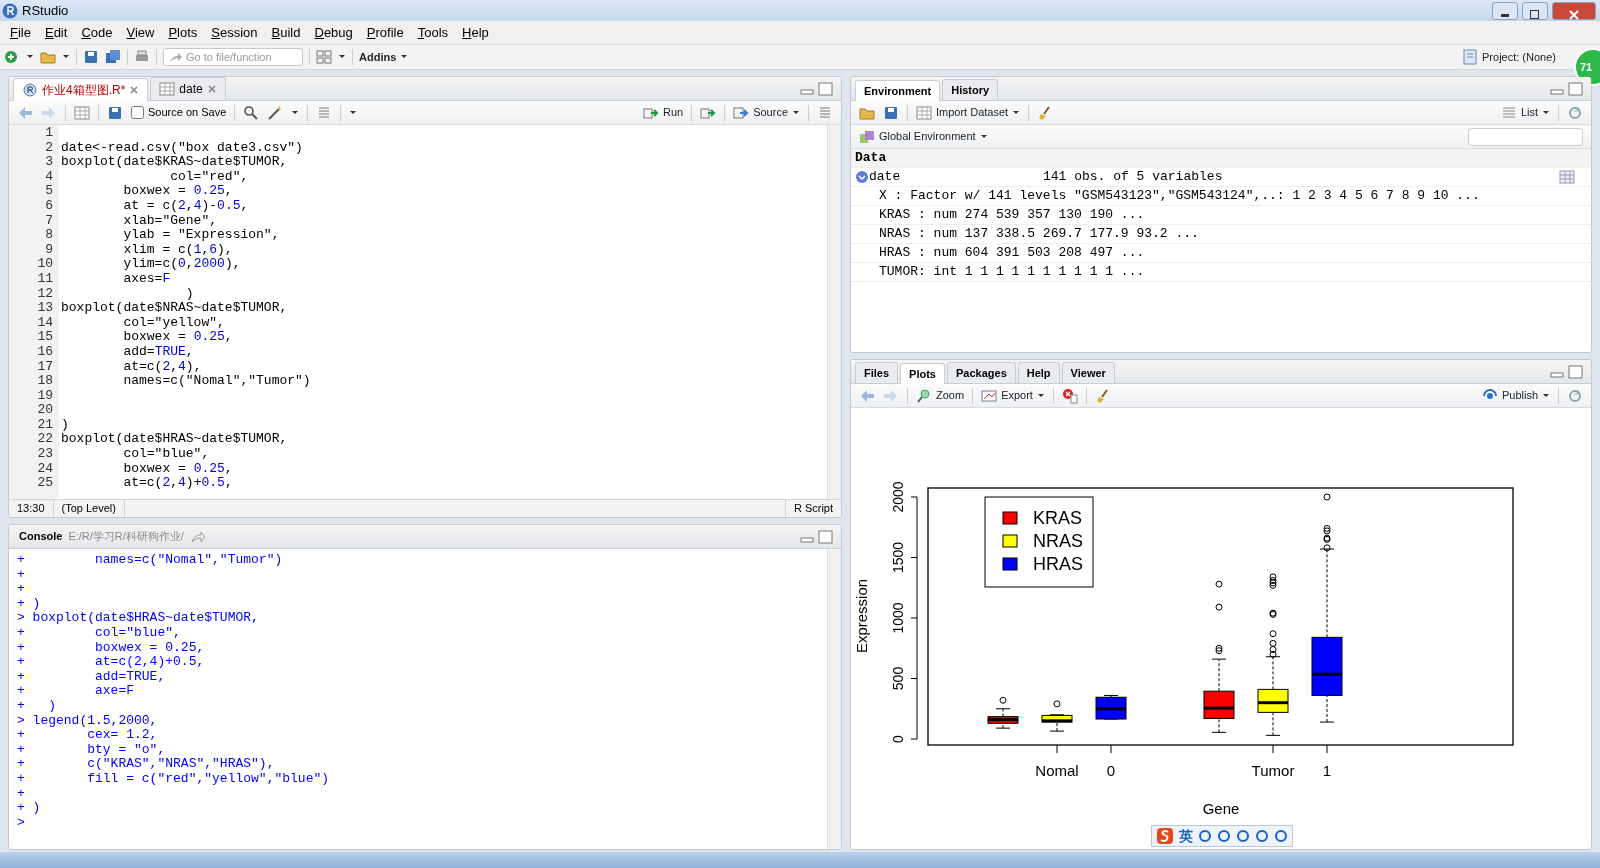 The height and width of the screenshot is (868, 1600). I want to click on project-button: Project: (None), so click(1509, 57).